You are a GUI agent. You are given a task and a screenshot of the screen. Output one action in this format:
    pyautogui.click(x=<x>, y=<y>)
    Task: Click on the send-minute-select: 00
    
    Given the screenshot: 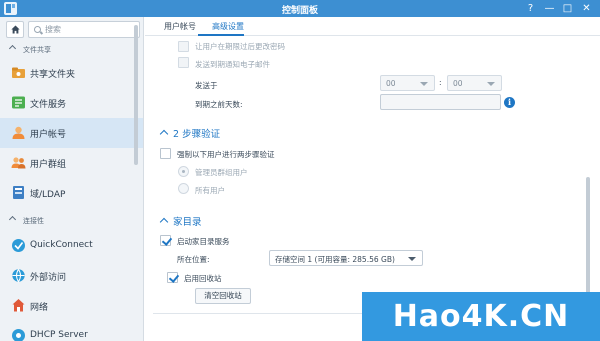 What is the action you would take?
    pyautogui.click(x=474, y=83)
    